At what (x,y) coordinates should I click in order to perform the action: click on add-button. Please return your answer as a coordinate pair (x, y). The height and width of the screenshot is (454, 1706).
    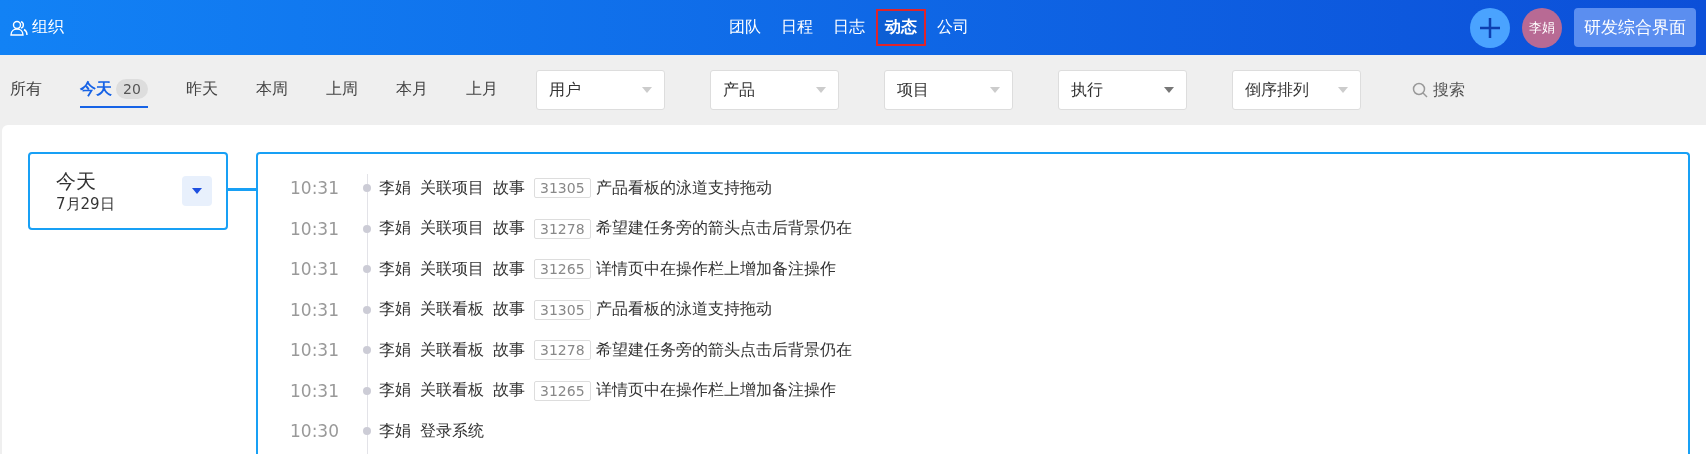
    Looking at the image, I should click on (1490, 27).